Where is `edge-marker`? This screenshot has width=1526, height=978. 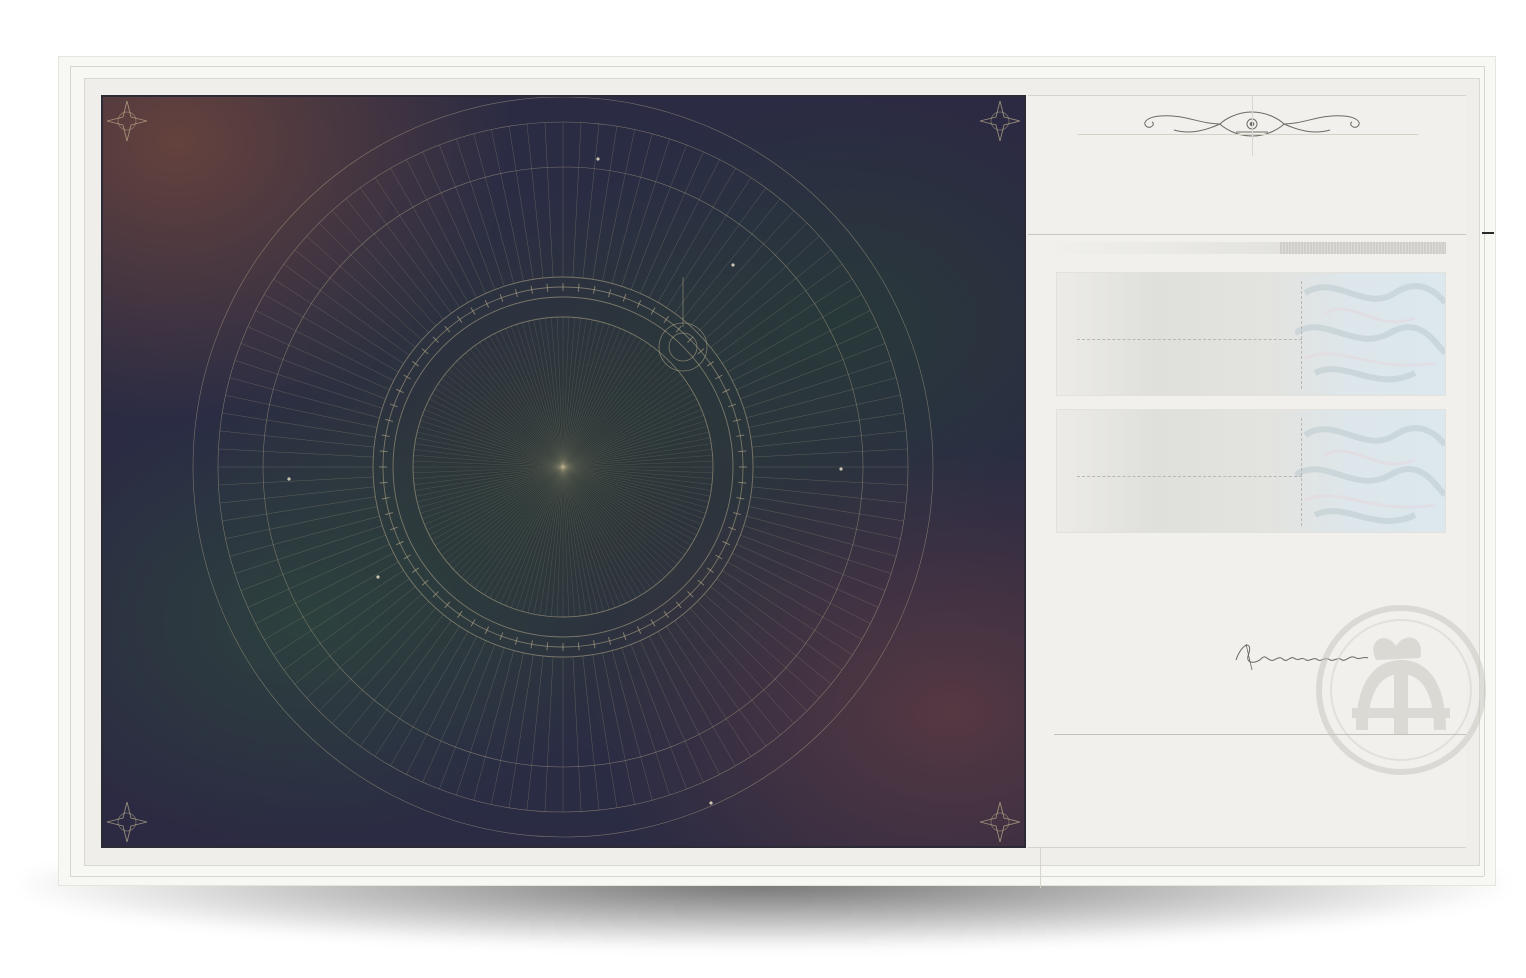 edge-marker is located at coordinates (1488, 233).